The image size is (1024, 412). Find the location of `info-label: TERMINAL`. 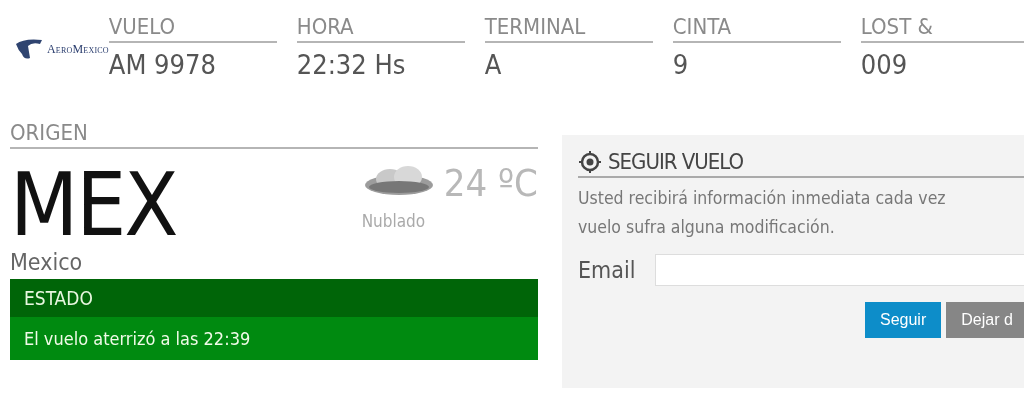

info-label: TERMINAL is located at coordinates (568, 28).